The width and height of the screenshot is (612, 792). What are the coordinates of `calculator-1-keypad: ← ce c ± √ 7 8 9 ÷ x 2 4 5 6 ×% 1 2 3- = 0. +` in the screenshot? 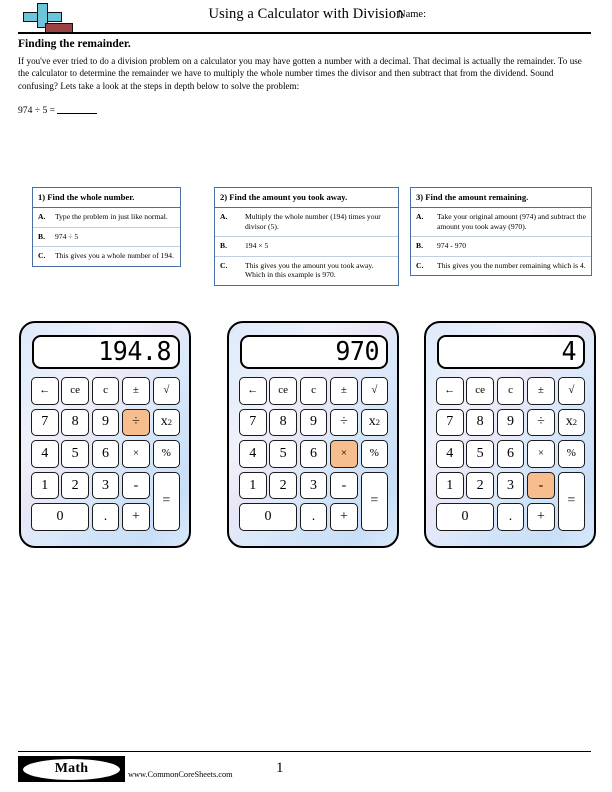 It's located at (106, 457).